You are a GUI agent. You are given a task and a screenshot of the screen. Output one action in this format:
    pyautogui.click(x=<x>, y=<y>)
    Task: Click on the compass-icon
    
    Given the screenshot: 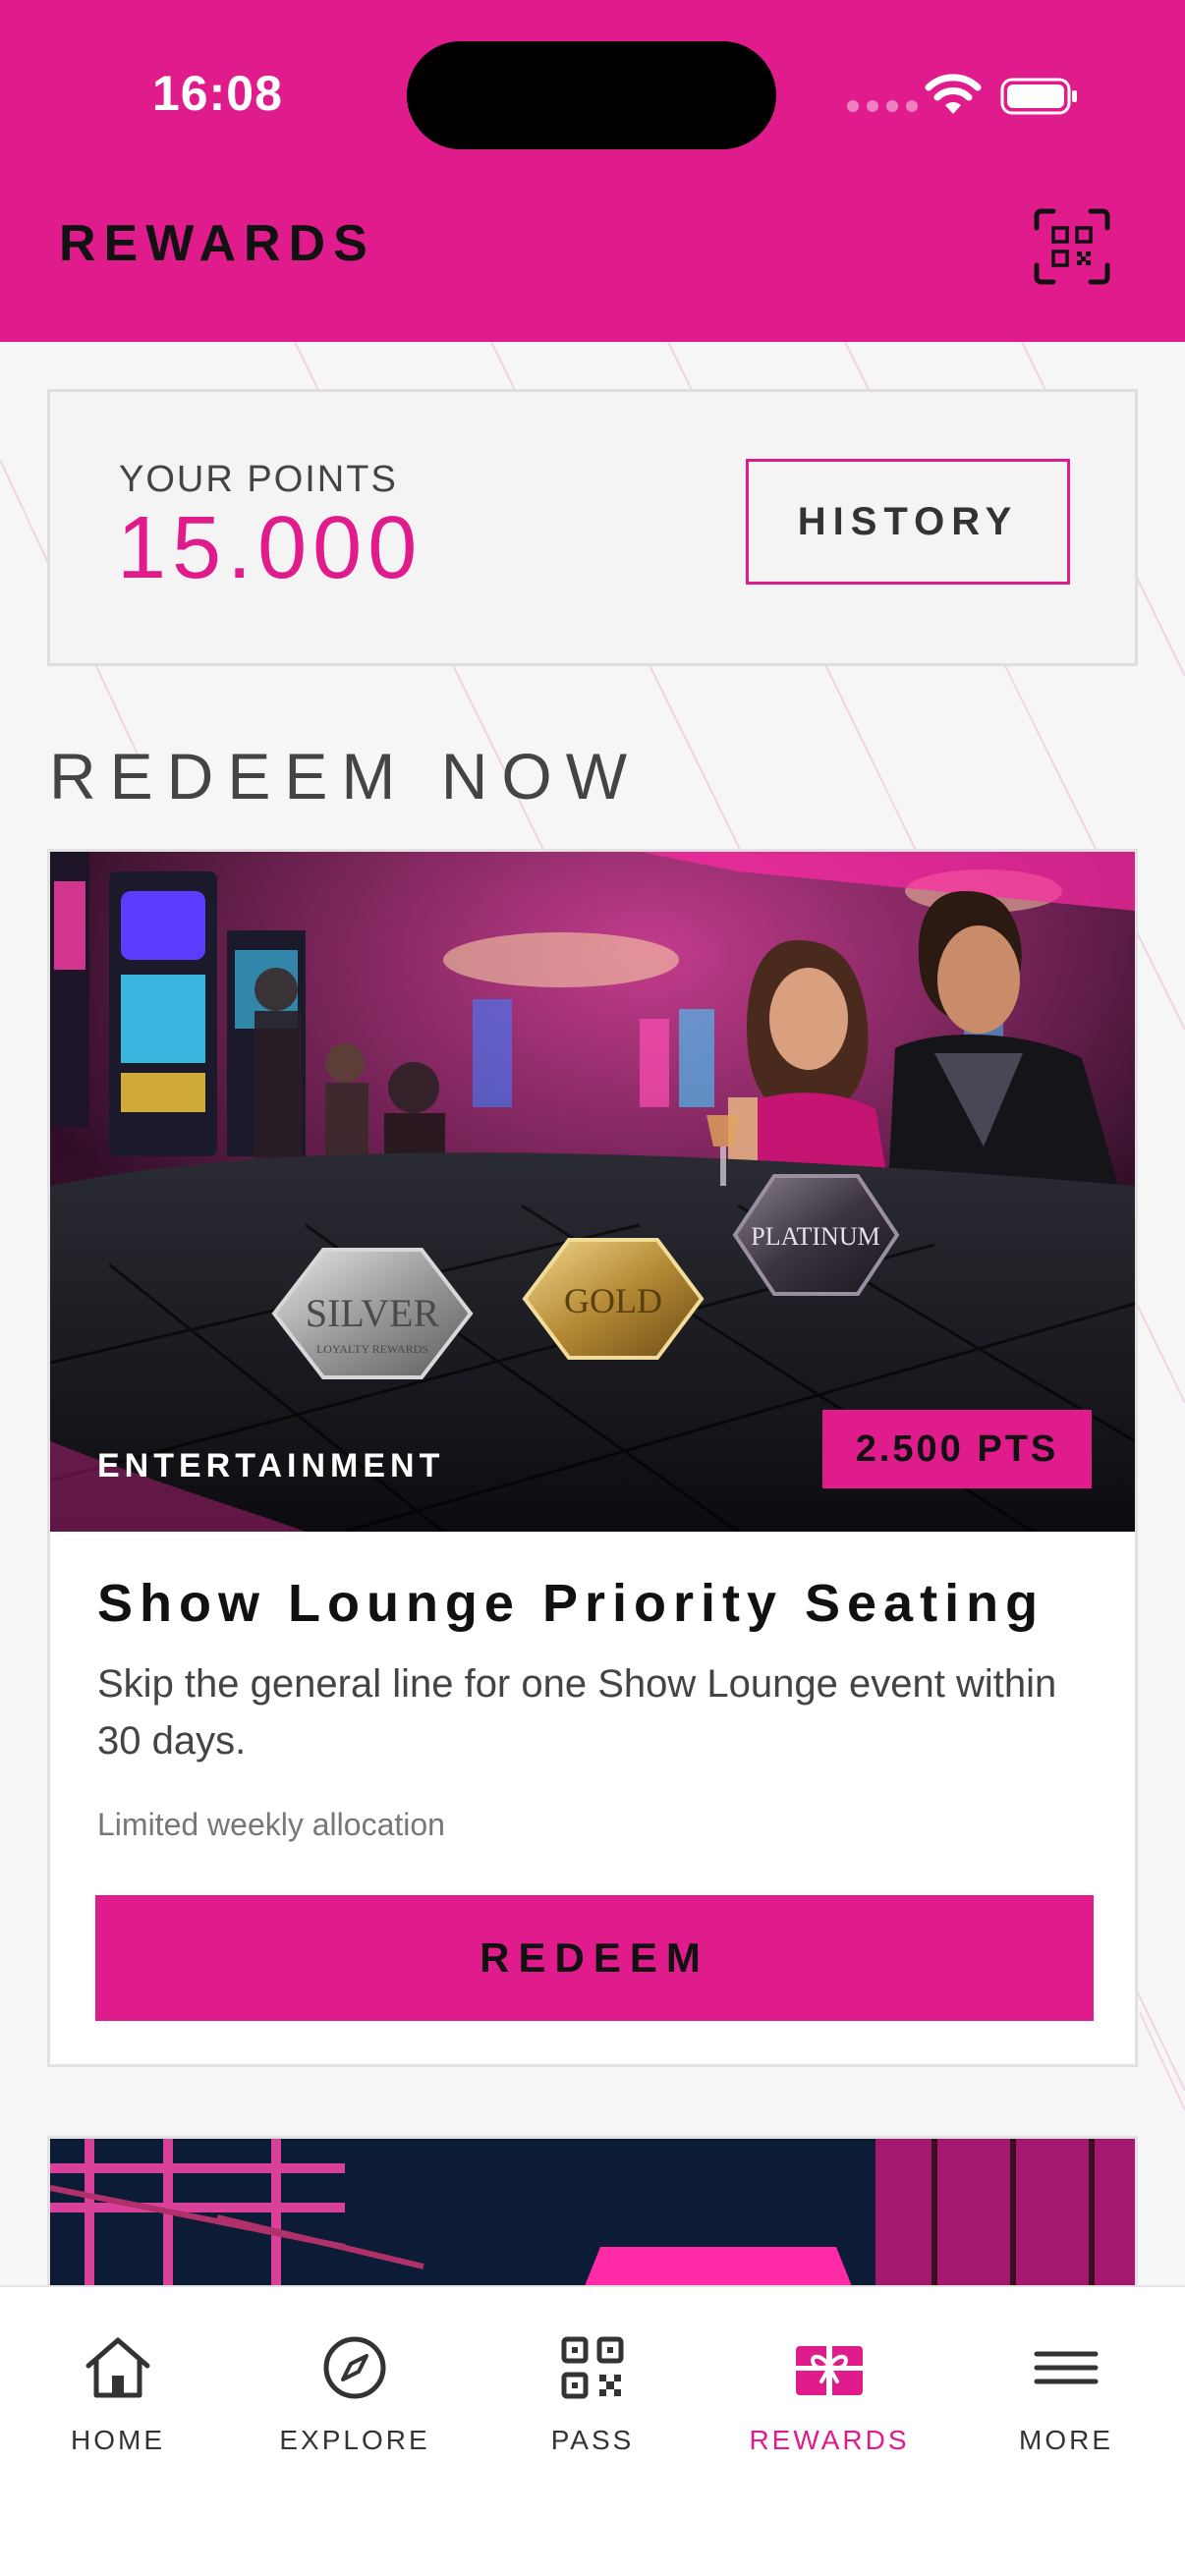 What is the action you would take?
    pyautogui.click(x=354, y=2367)
    